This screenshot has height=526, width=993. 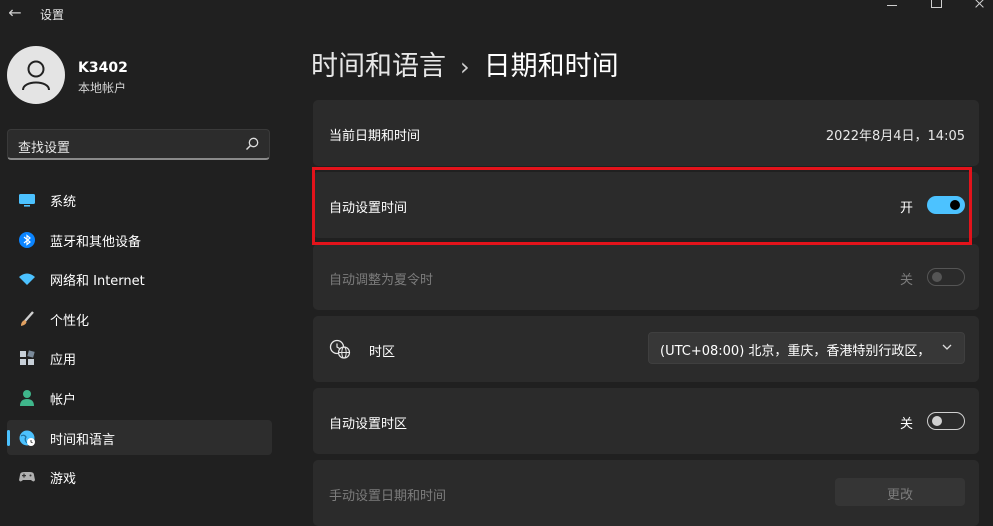 I want to click on chevron-down-icon, so click(x=947, y=347).